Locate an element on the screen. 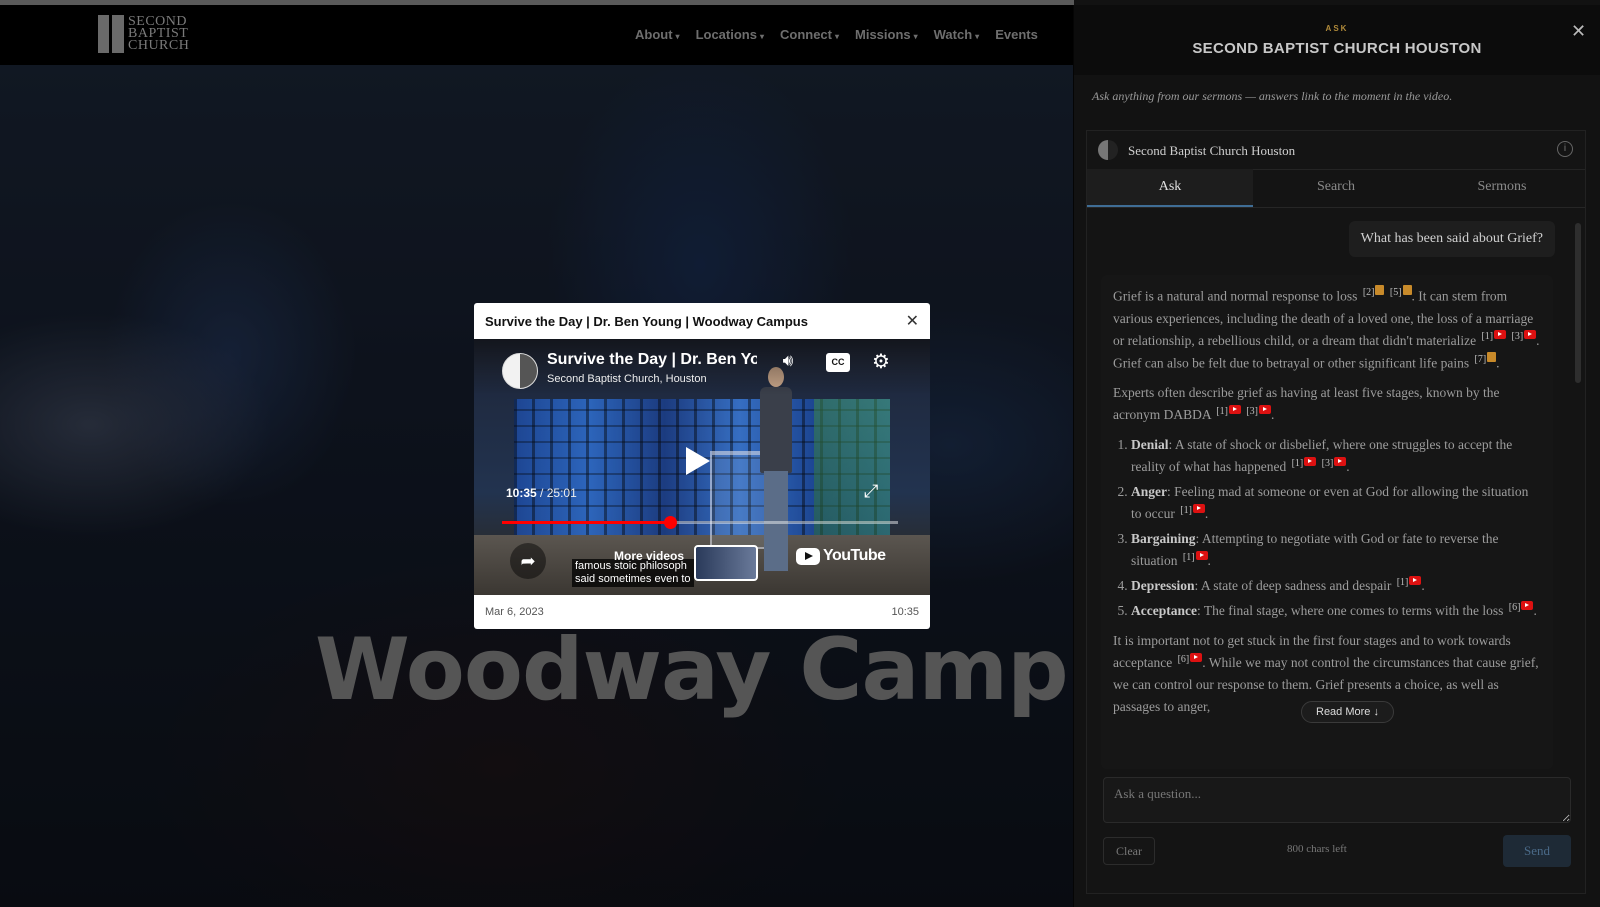 The image size is (1600, 907). citation-link: [7] is located at coordinates (1481, 359).